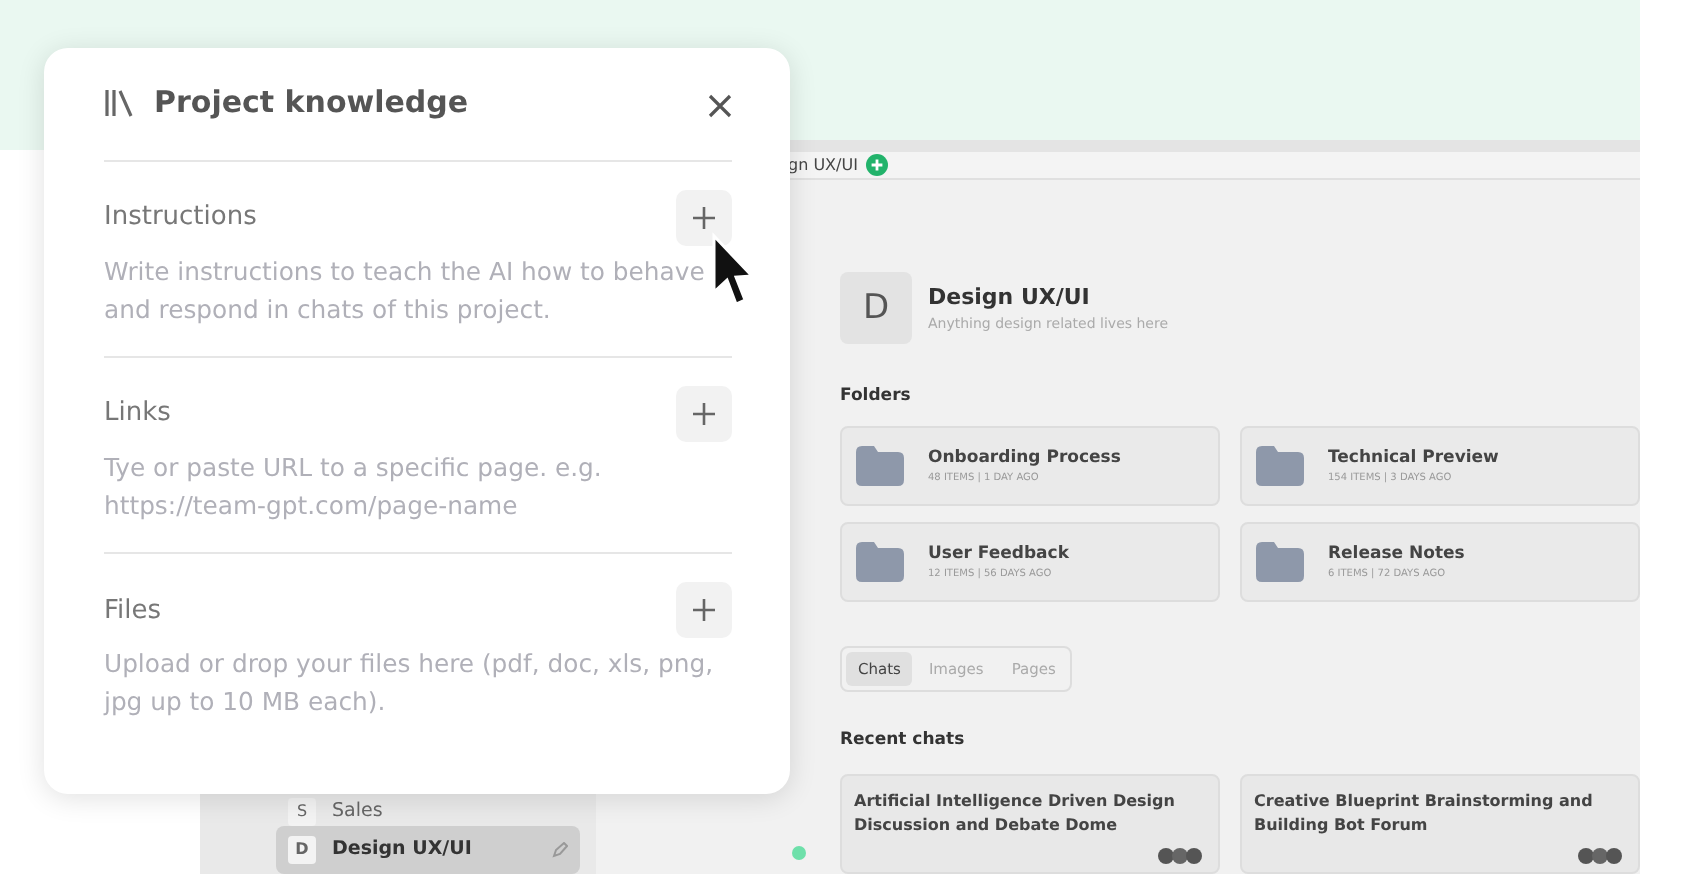 This screenshot has height=894, width=1694. Describe the element at coordinates (302, 850) in the screenshot. I see `project-initial: D` at that location.